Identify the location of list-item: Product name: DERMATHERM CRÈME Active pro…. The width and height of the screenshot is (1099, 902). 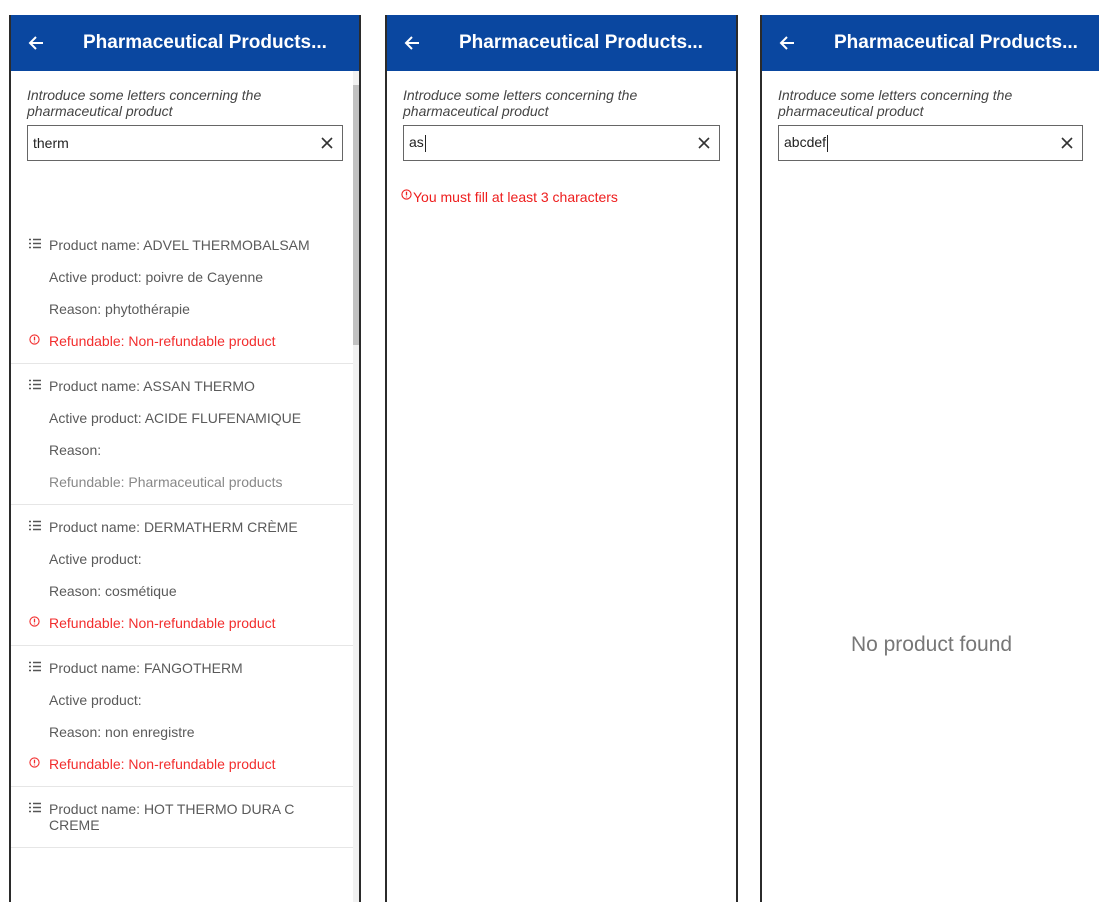
(183, 575).